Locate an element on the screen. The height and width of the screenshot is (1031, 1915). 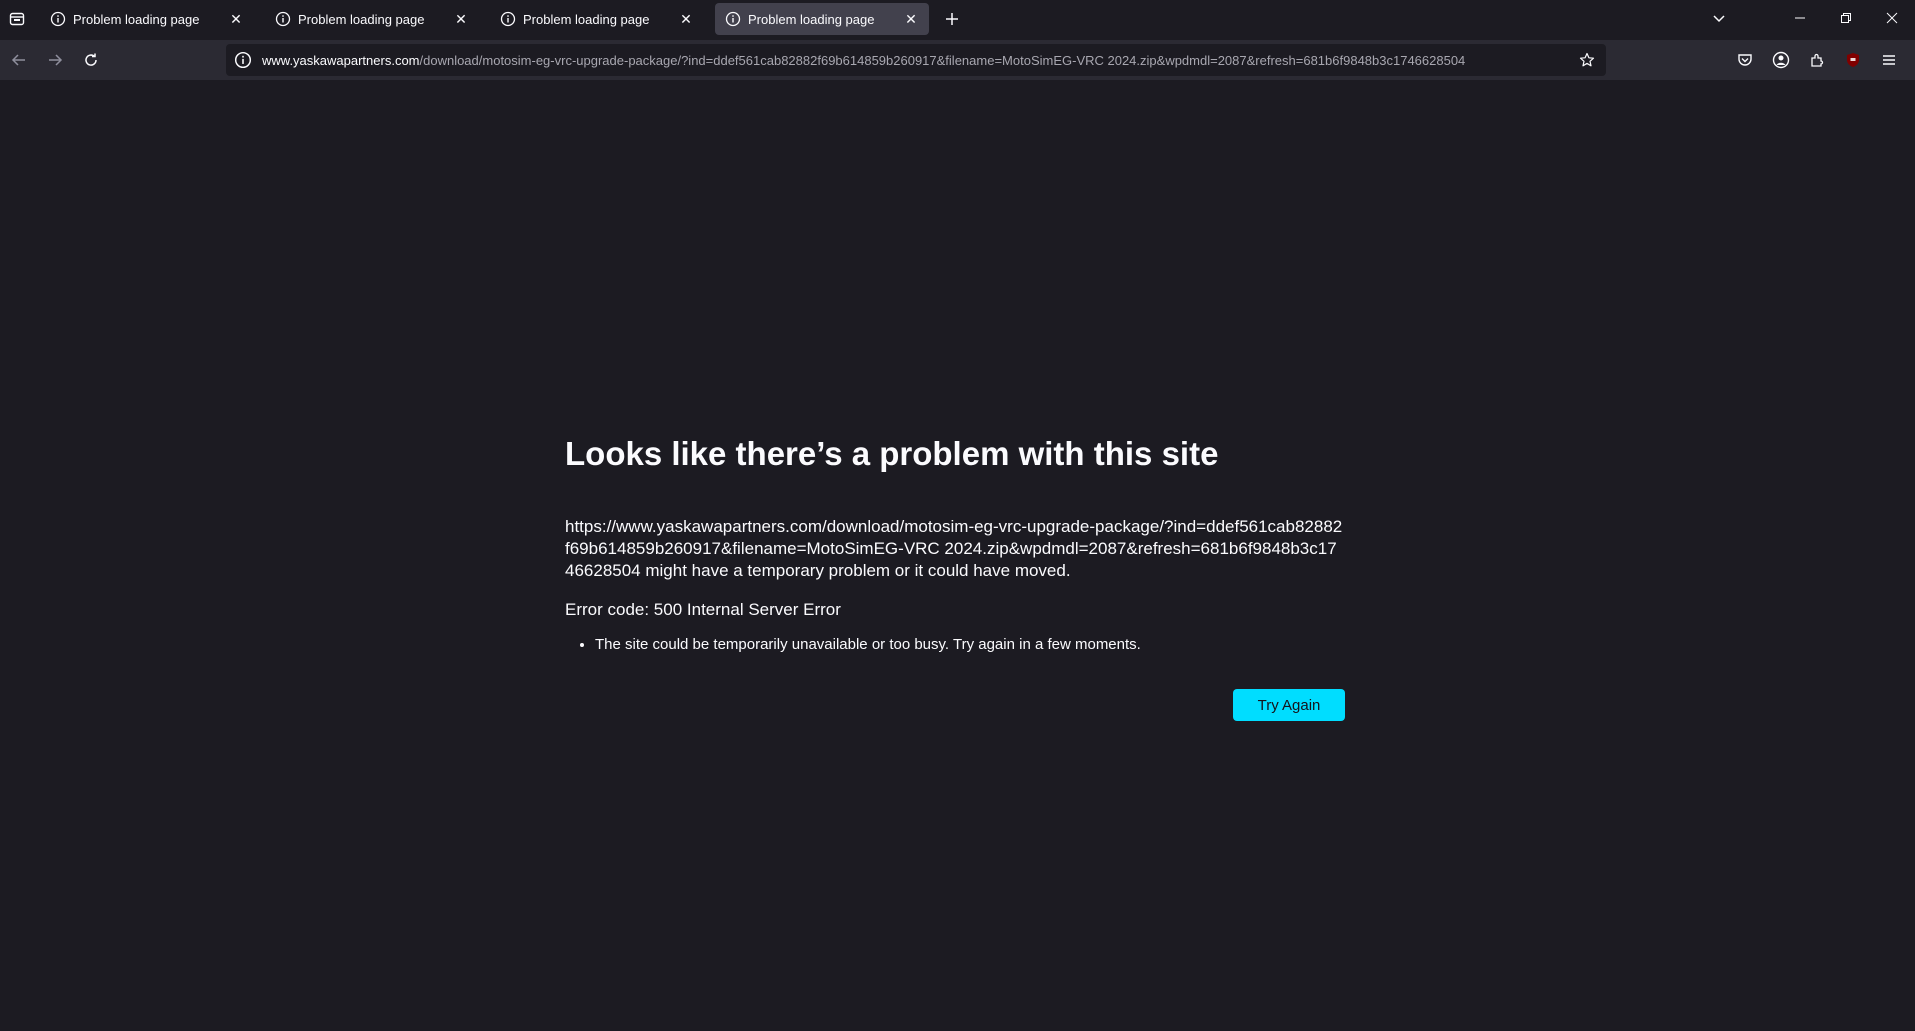
star-icon is located at coordinates (1587, 59).